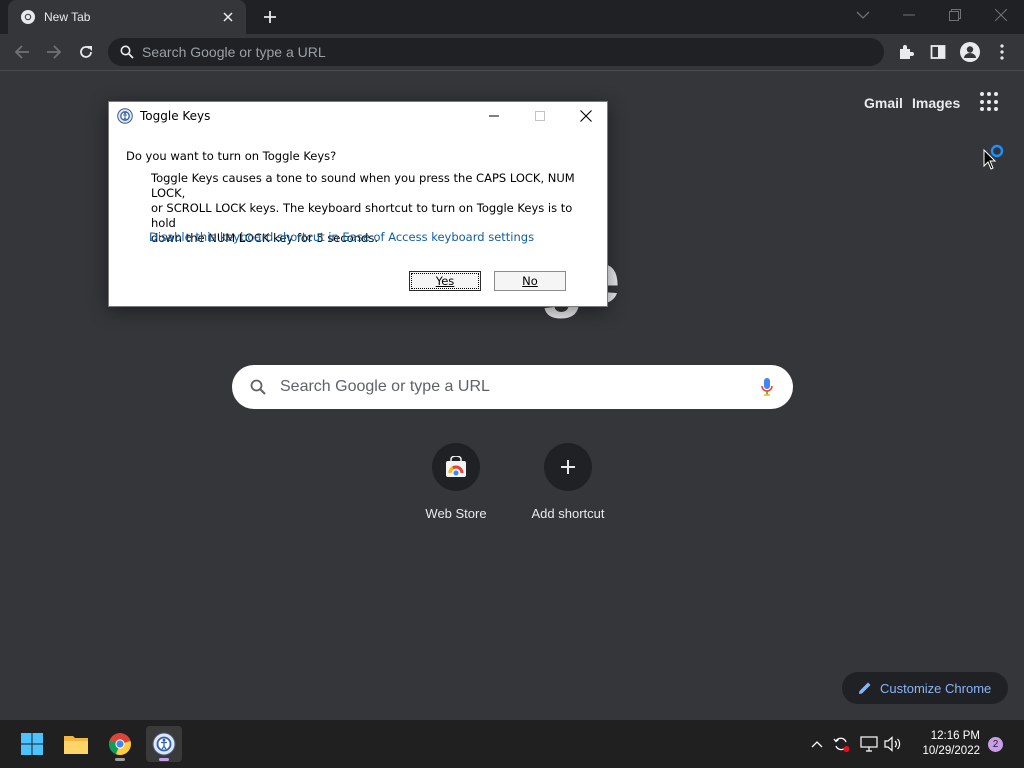 This screenshot has width=1024, height=768. Describe the element at coordinates (54, 52) in the screenshot. I see `forward-arrow-icon` at that location.